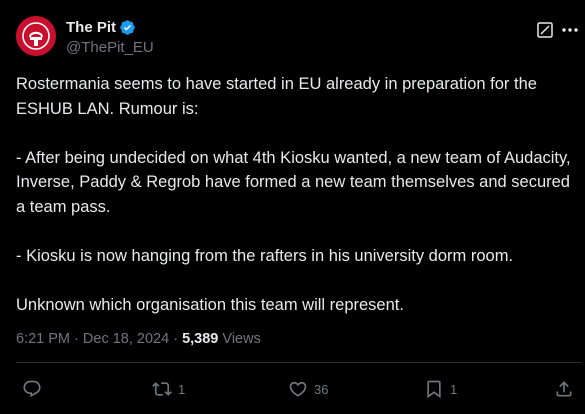 Image resolution: width=585 pixels, height=414 pixels. What do you see at coordinates (454, 389) in the screenshot?
I see `bookmark-count: 1` at bounding box center [454, 389].